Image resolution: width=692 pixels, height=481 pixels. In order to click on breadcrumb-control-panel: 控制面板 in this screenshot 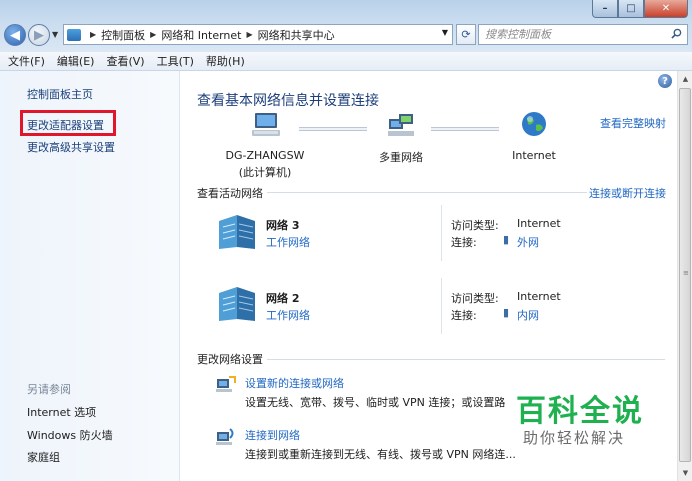, I will do `click(123, 35)`.